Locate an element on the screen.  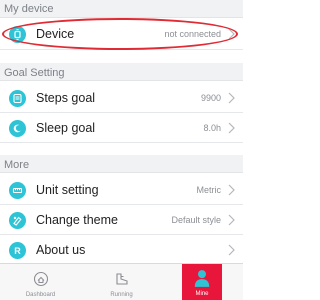
info-icon: R is located at coordinates (17, 250).